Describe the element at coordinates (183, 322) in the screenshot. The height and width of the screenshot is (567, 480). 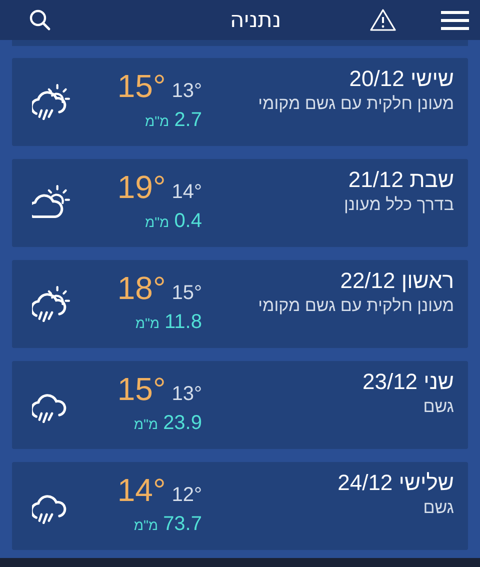
I see `precipitation-amount: 11.8` at that location.